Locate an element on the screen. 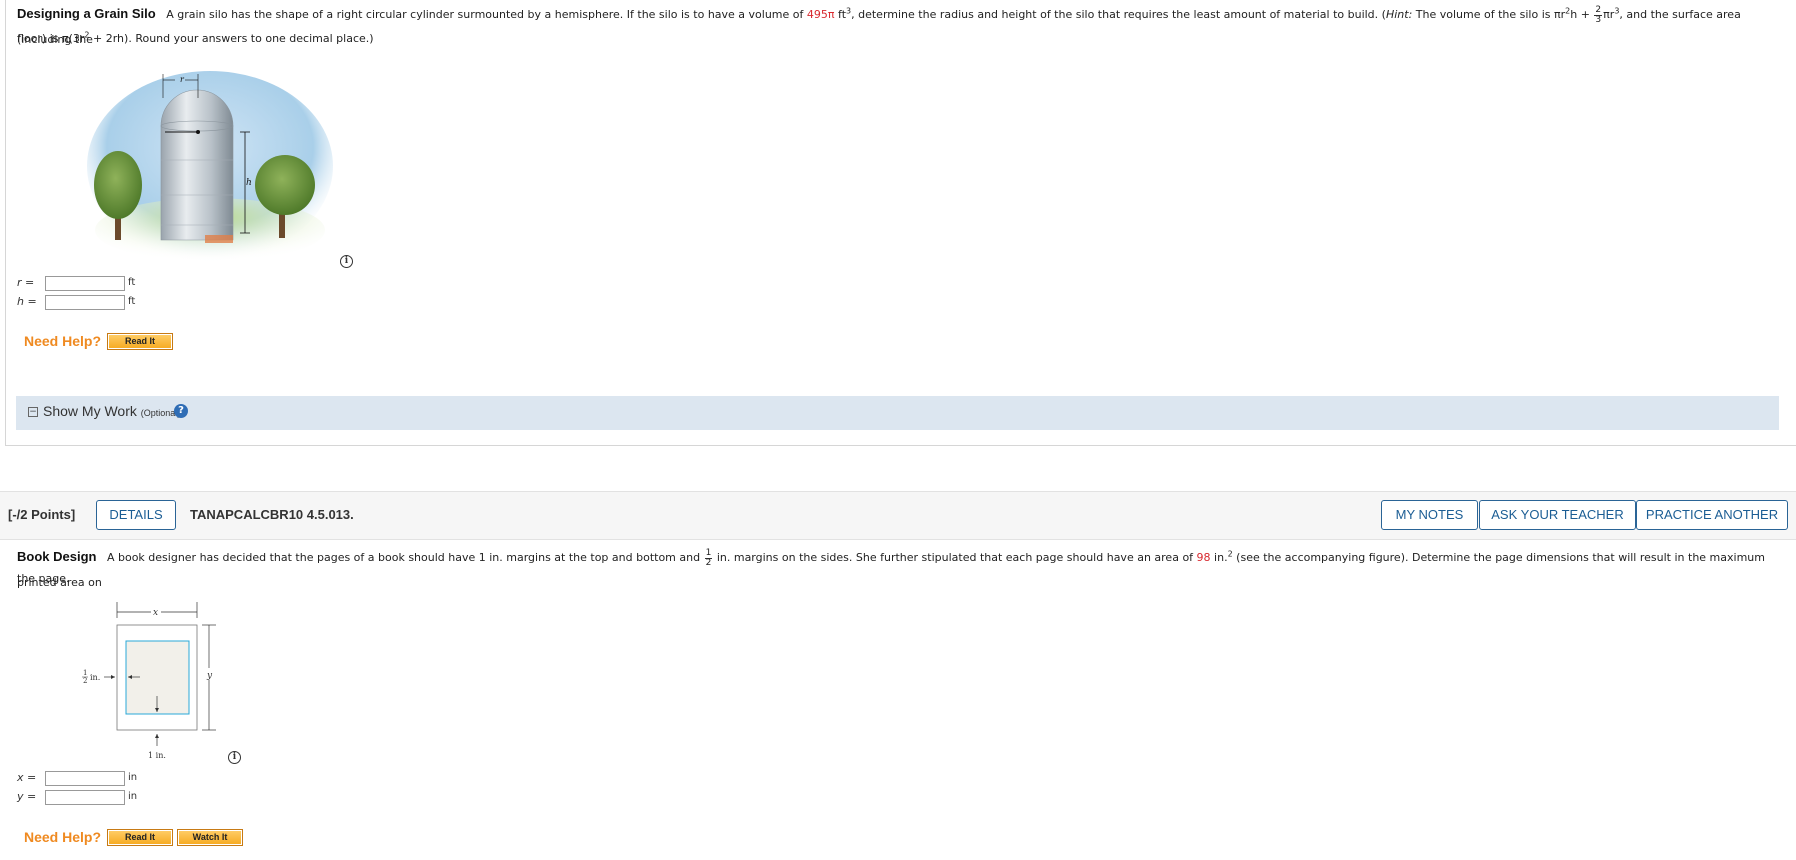 The width and height of the screenshot is (1796, 860). q2-read-it-button: Read It is located at coordinates (140, 837).